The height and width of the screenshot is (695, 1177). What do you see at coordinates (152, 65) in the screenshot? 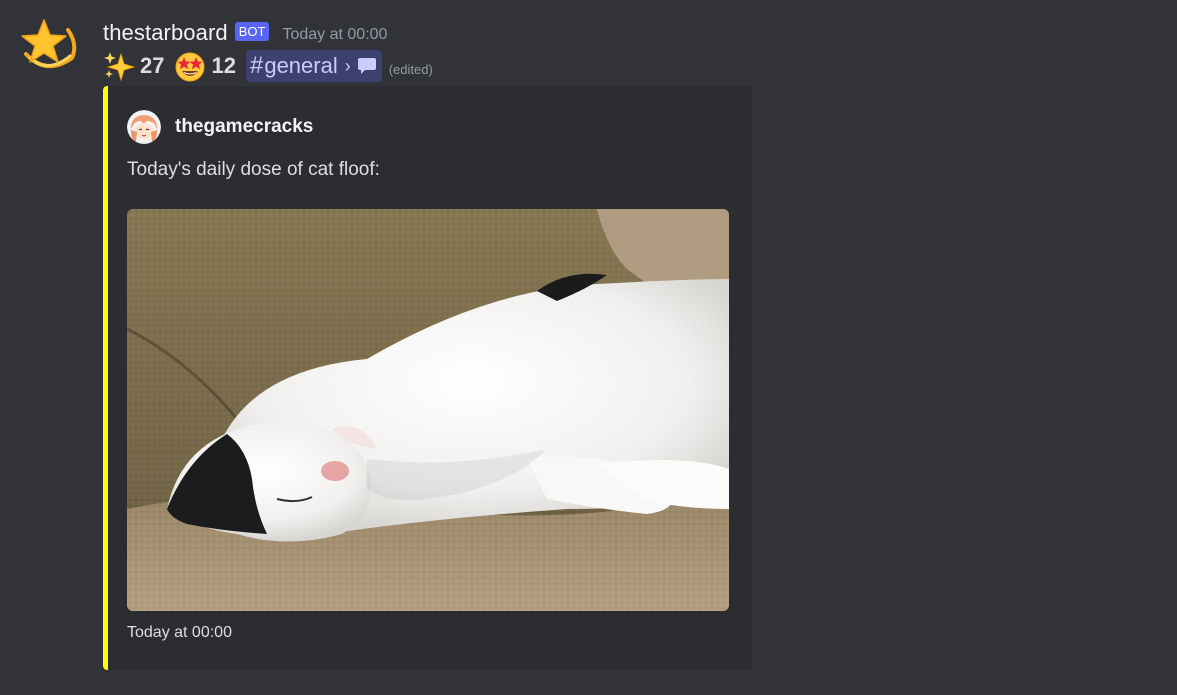
I see `sparkles-count: 27` at bounding box center [152, 65].